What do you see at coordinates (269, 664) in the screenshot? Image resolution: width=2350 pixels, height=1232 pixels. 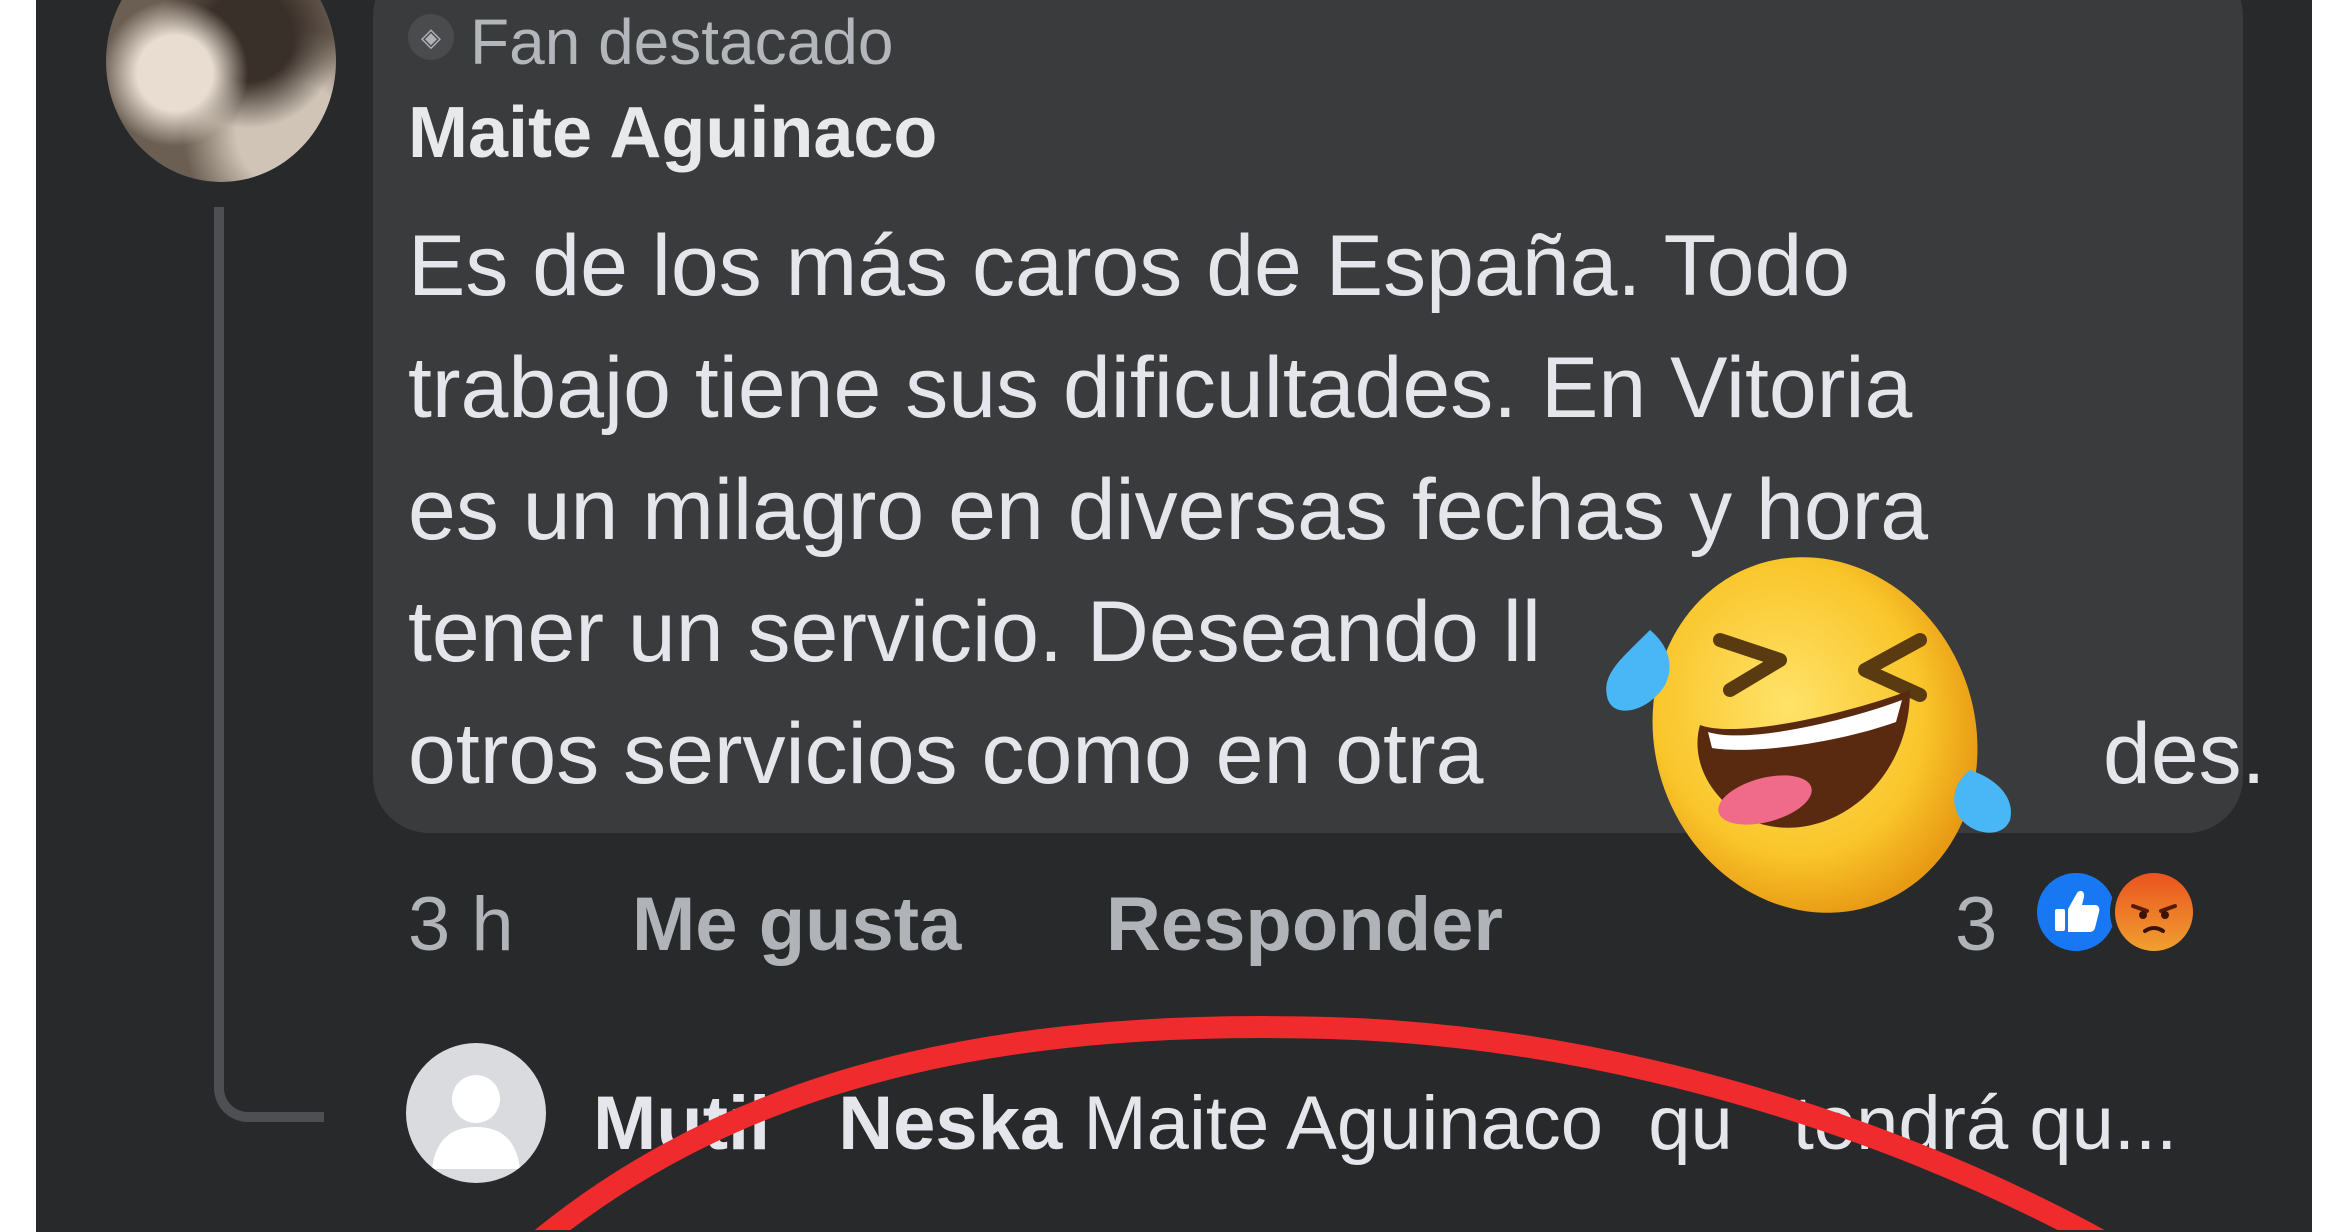 I see `thread-connector-line` at bounding box center [269, 664].